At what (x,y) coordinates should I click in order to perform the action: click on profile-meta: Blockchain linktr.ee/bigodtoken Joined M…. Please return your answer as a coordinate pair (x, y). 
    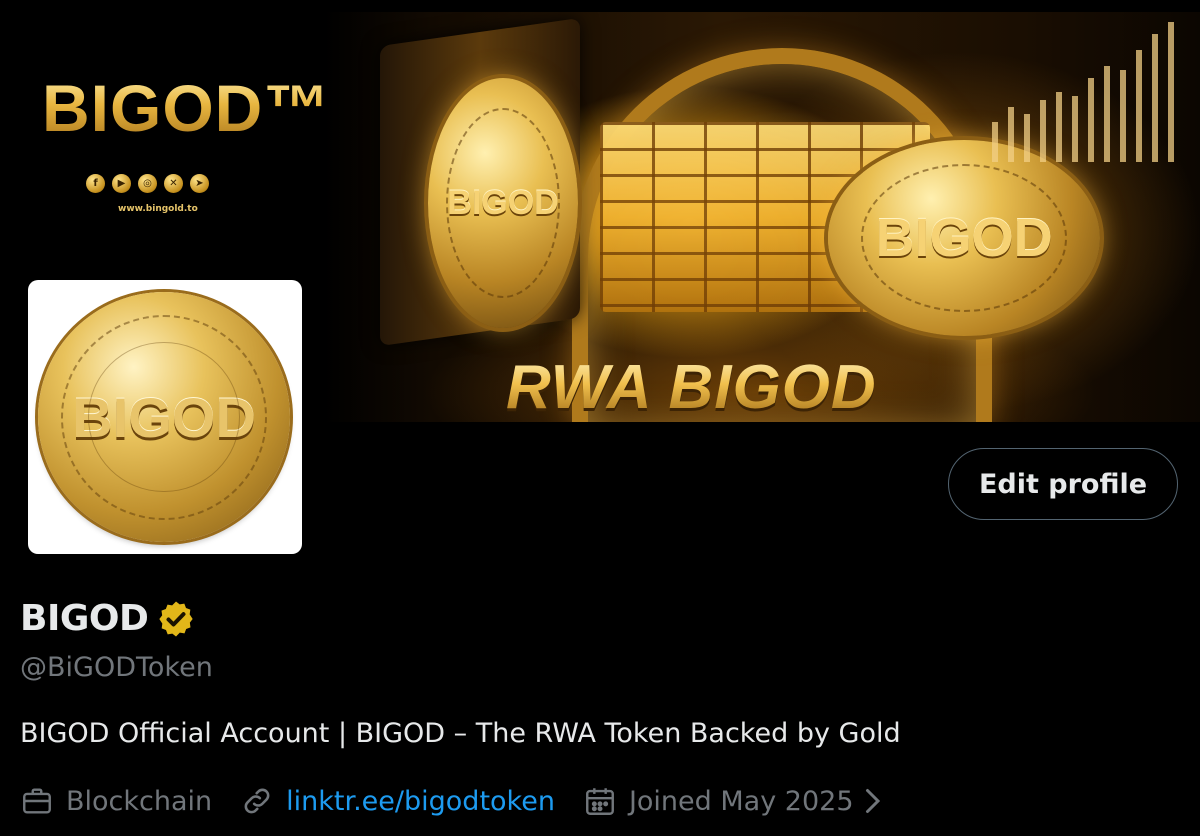
    Looking at the image, I should click on (465, 801).